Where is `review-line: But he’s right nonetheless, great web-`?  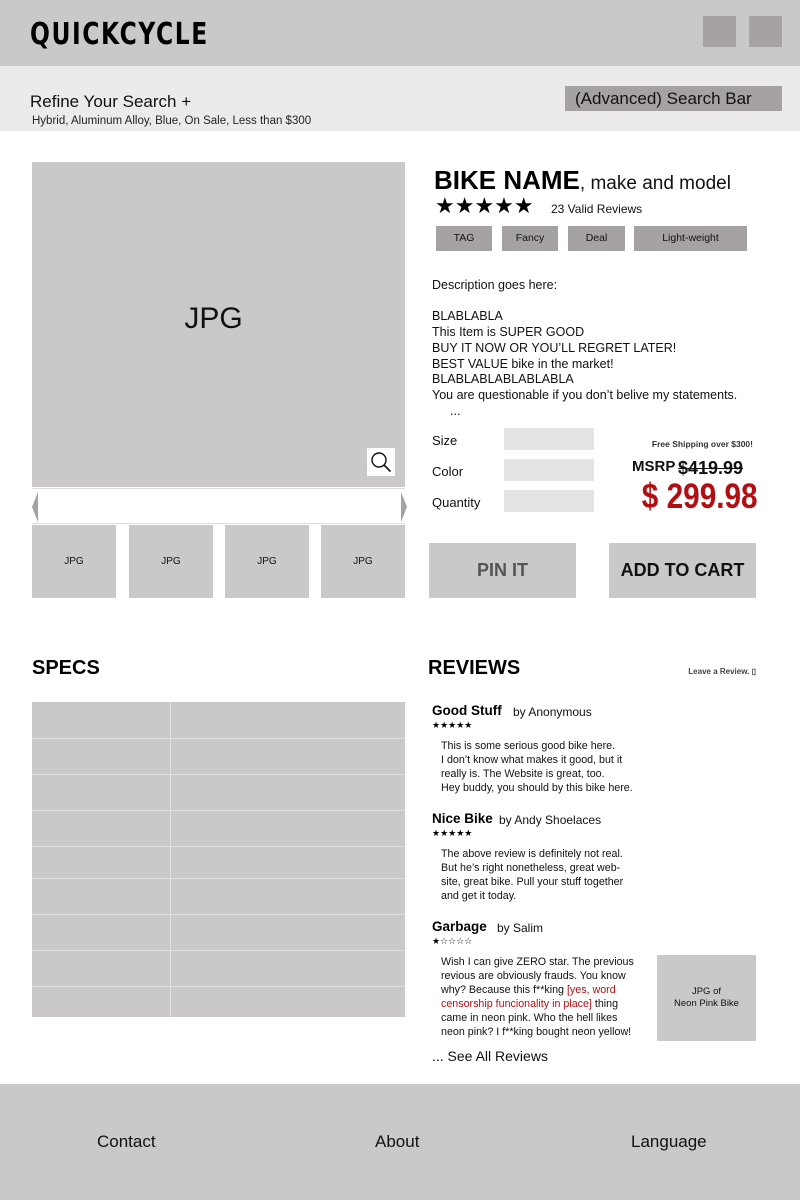
review-line: But he’s right nonetheless, great web- is located at coordinates (531, 868).